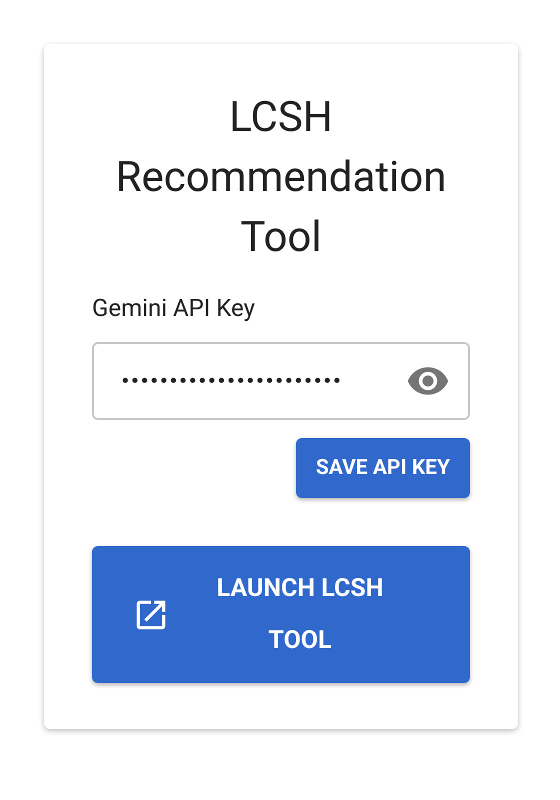  Describe the element at coordinates (281, 178) in the screenshot. I see `page-title: LCSH Recommendation Tool` at that location.